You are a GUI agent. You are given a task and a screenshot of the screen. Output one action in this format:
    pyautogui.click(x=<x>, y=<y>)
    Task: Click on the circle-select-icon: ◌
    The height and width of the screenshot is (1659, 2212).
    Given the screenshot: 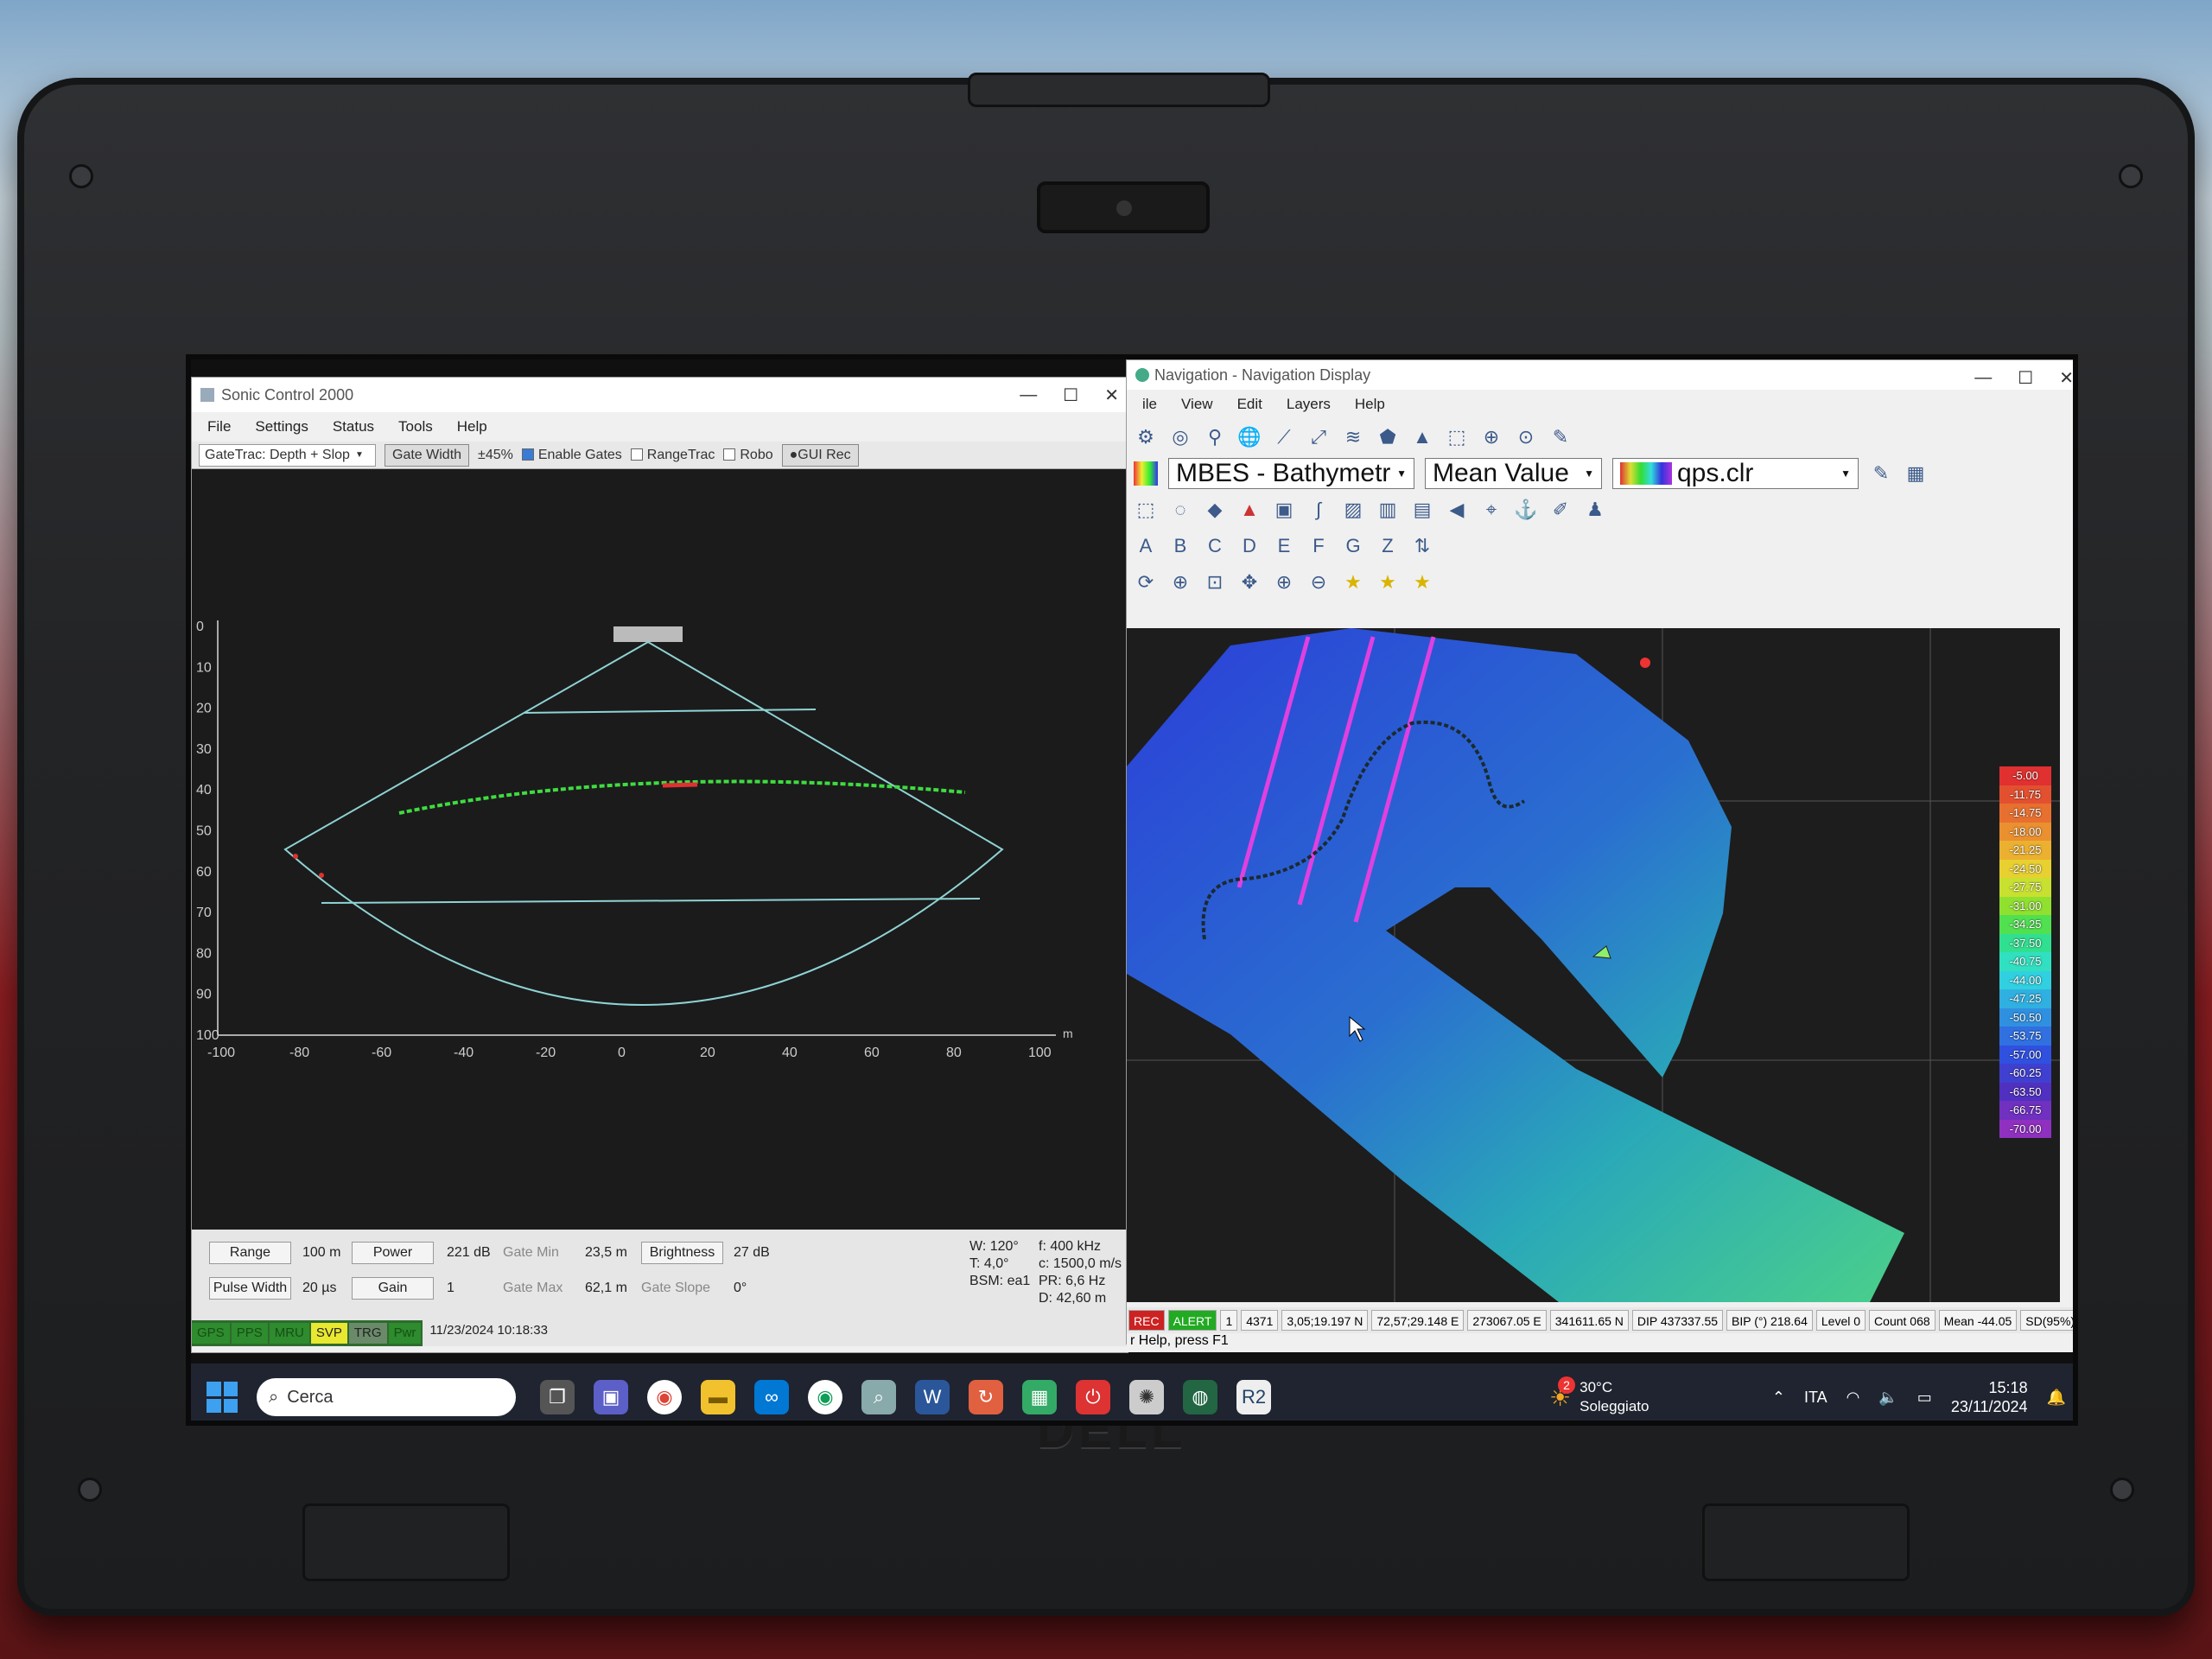 What is the action you would take?
    pyautogui.click(x=1180, y=510)
    